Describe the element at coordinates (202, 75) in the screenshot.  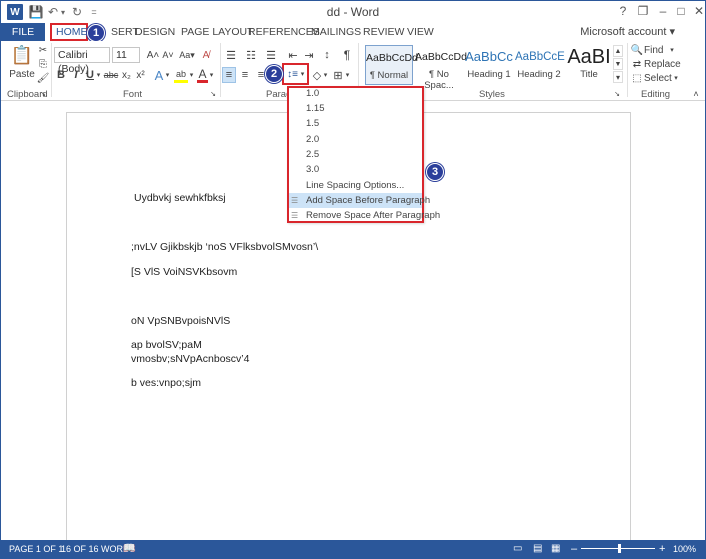
I see `font-color-icon: A` at that location.